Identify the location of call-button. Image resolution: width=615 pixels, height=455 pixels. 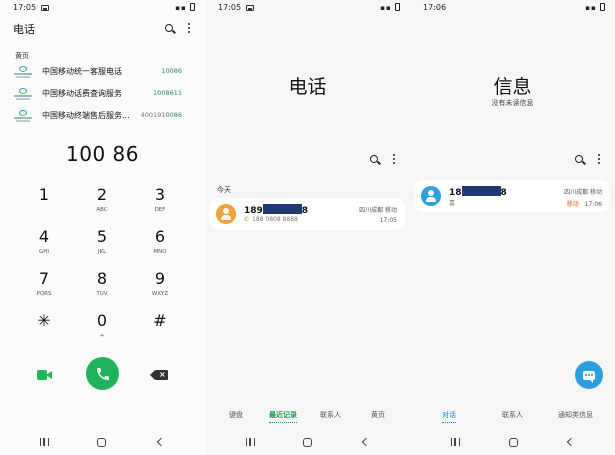
(102, 373).